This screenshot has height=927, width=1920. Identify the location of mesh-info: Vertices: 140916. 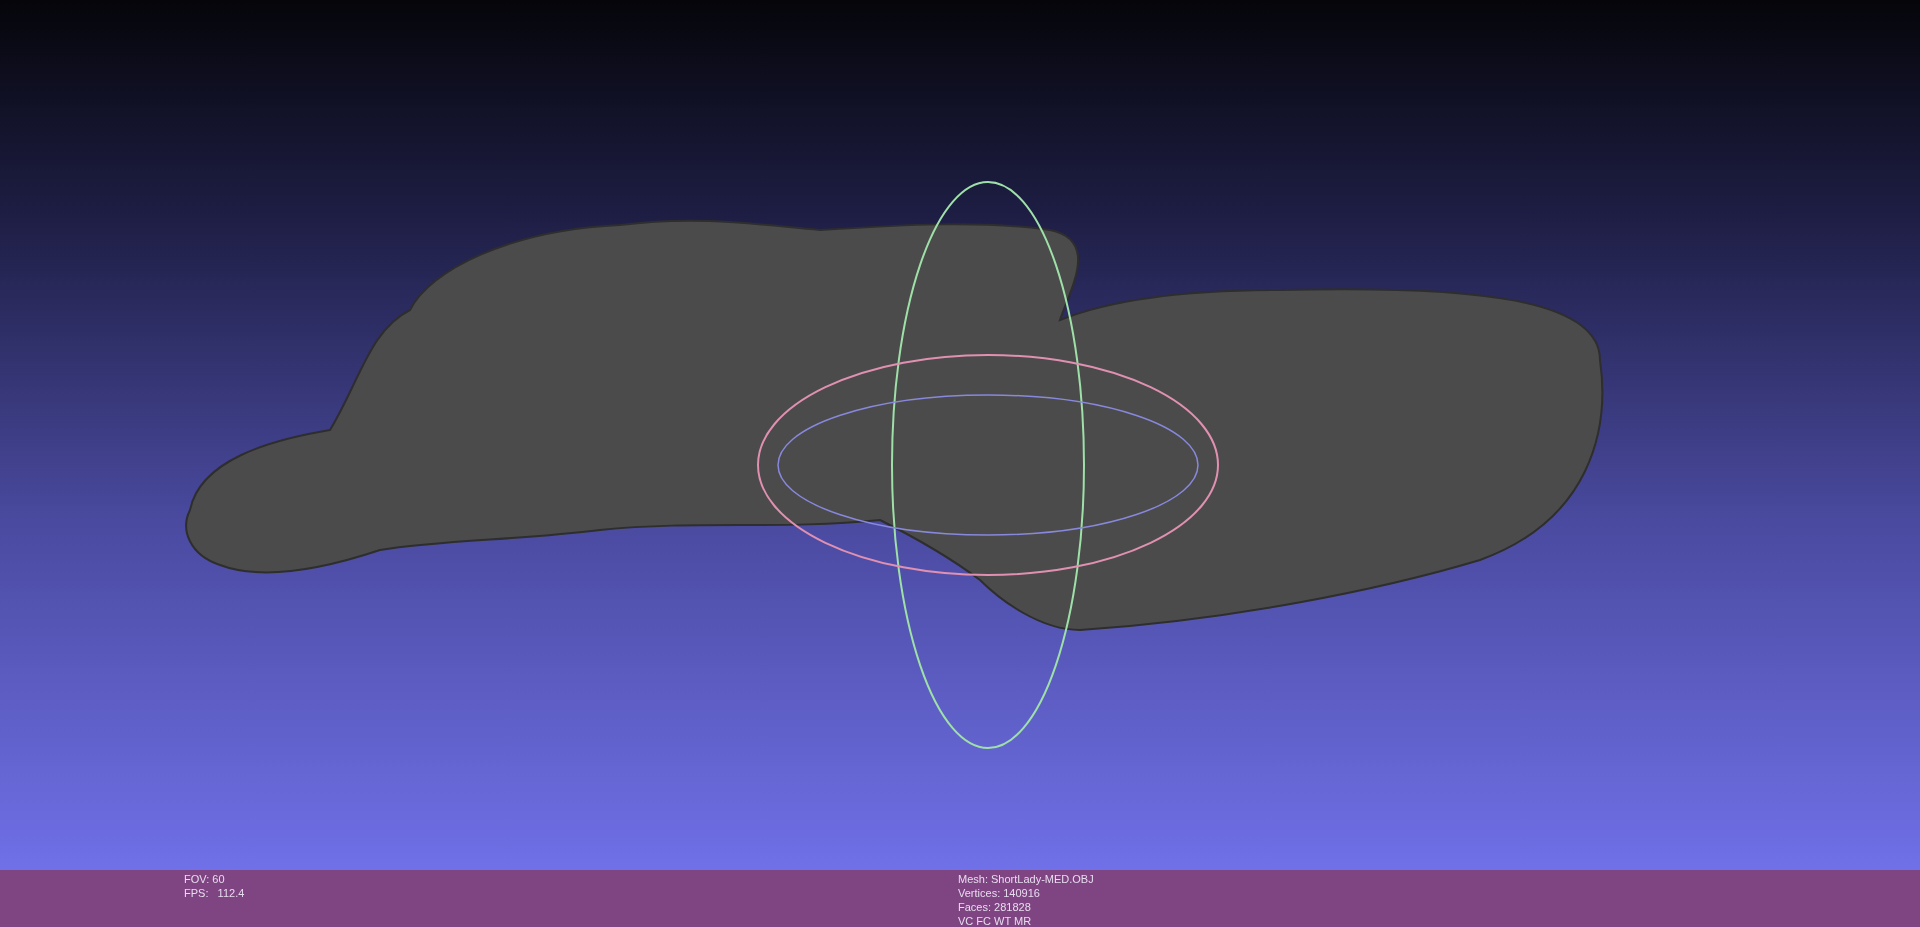
(999, 893).